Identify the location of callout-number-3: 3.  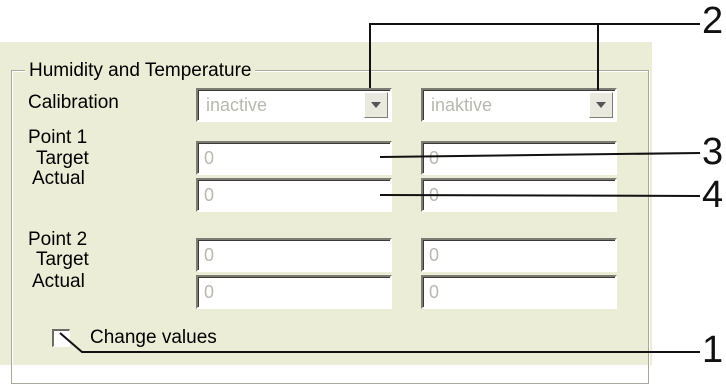
(713, 152).